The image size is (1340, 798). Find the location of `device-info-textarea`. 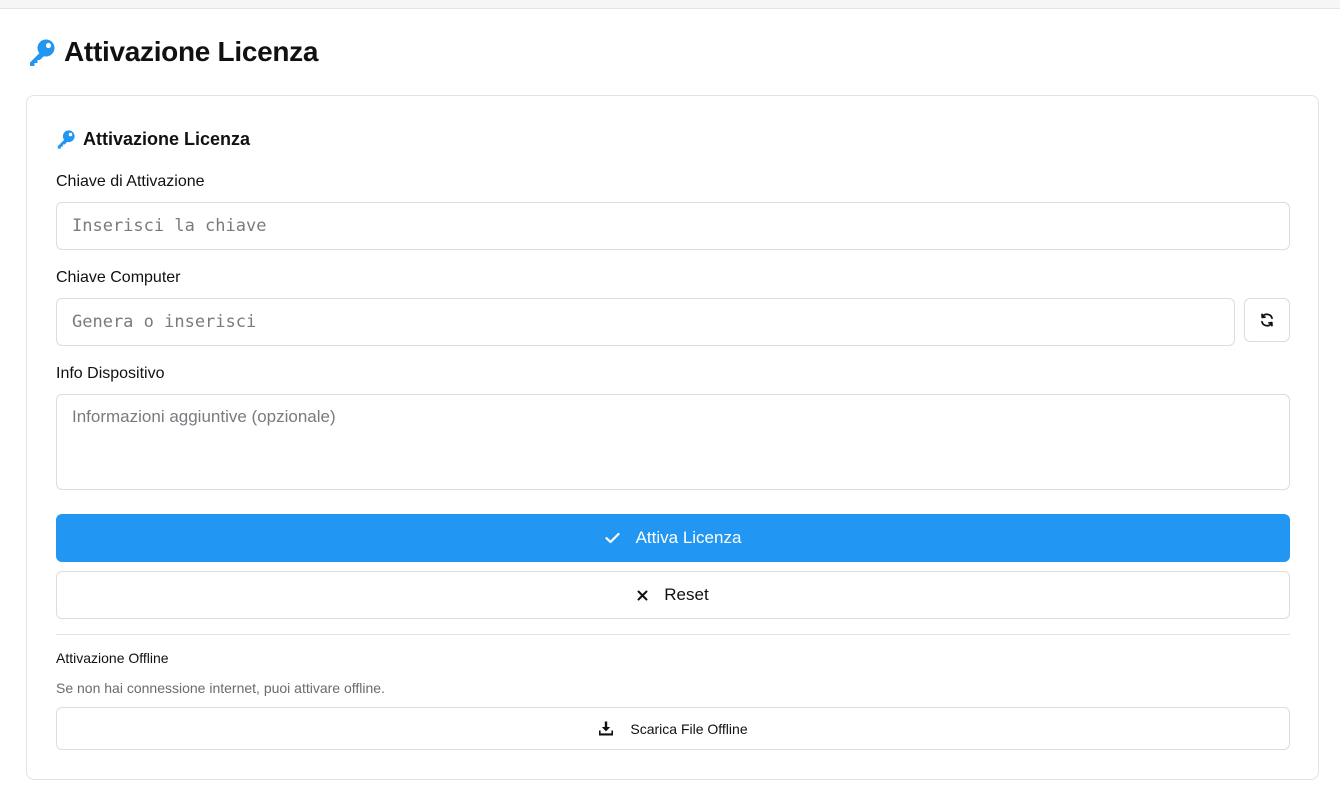

device-info-textarea is located at coordinates (673, 442).